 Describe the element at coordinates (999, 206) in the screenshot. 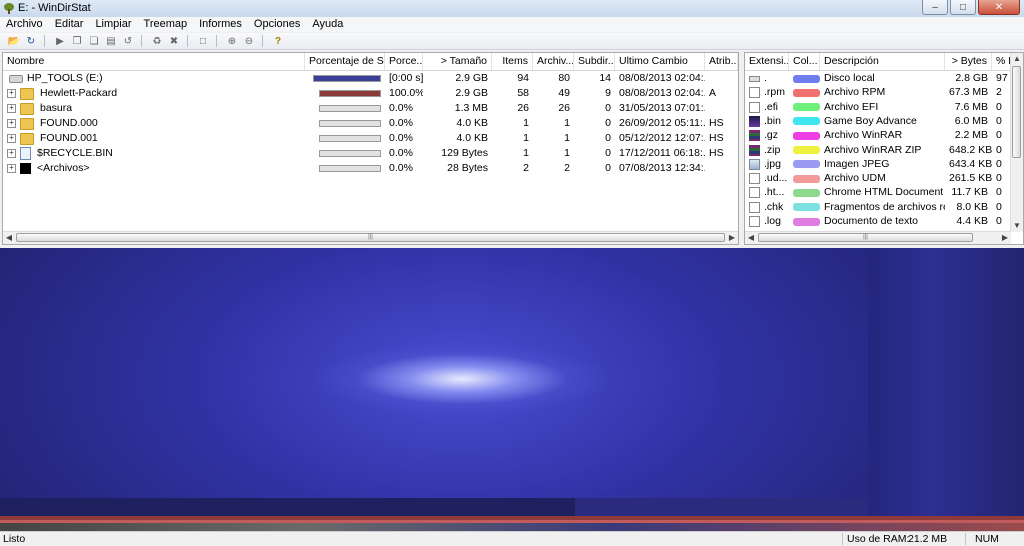

I see `percent-bytes-cell: 0` at that location.